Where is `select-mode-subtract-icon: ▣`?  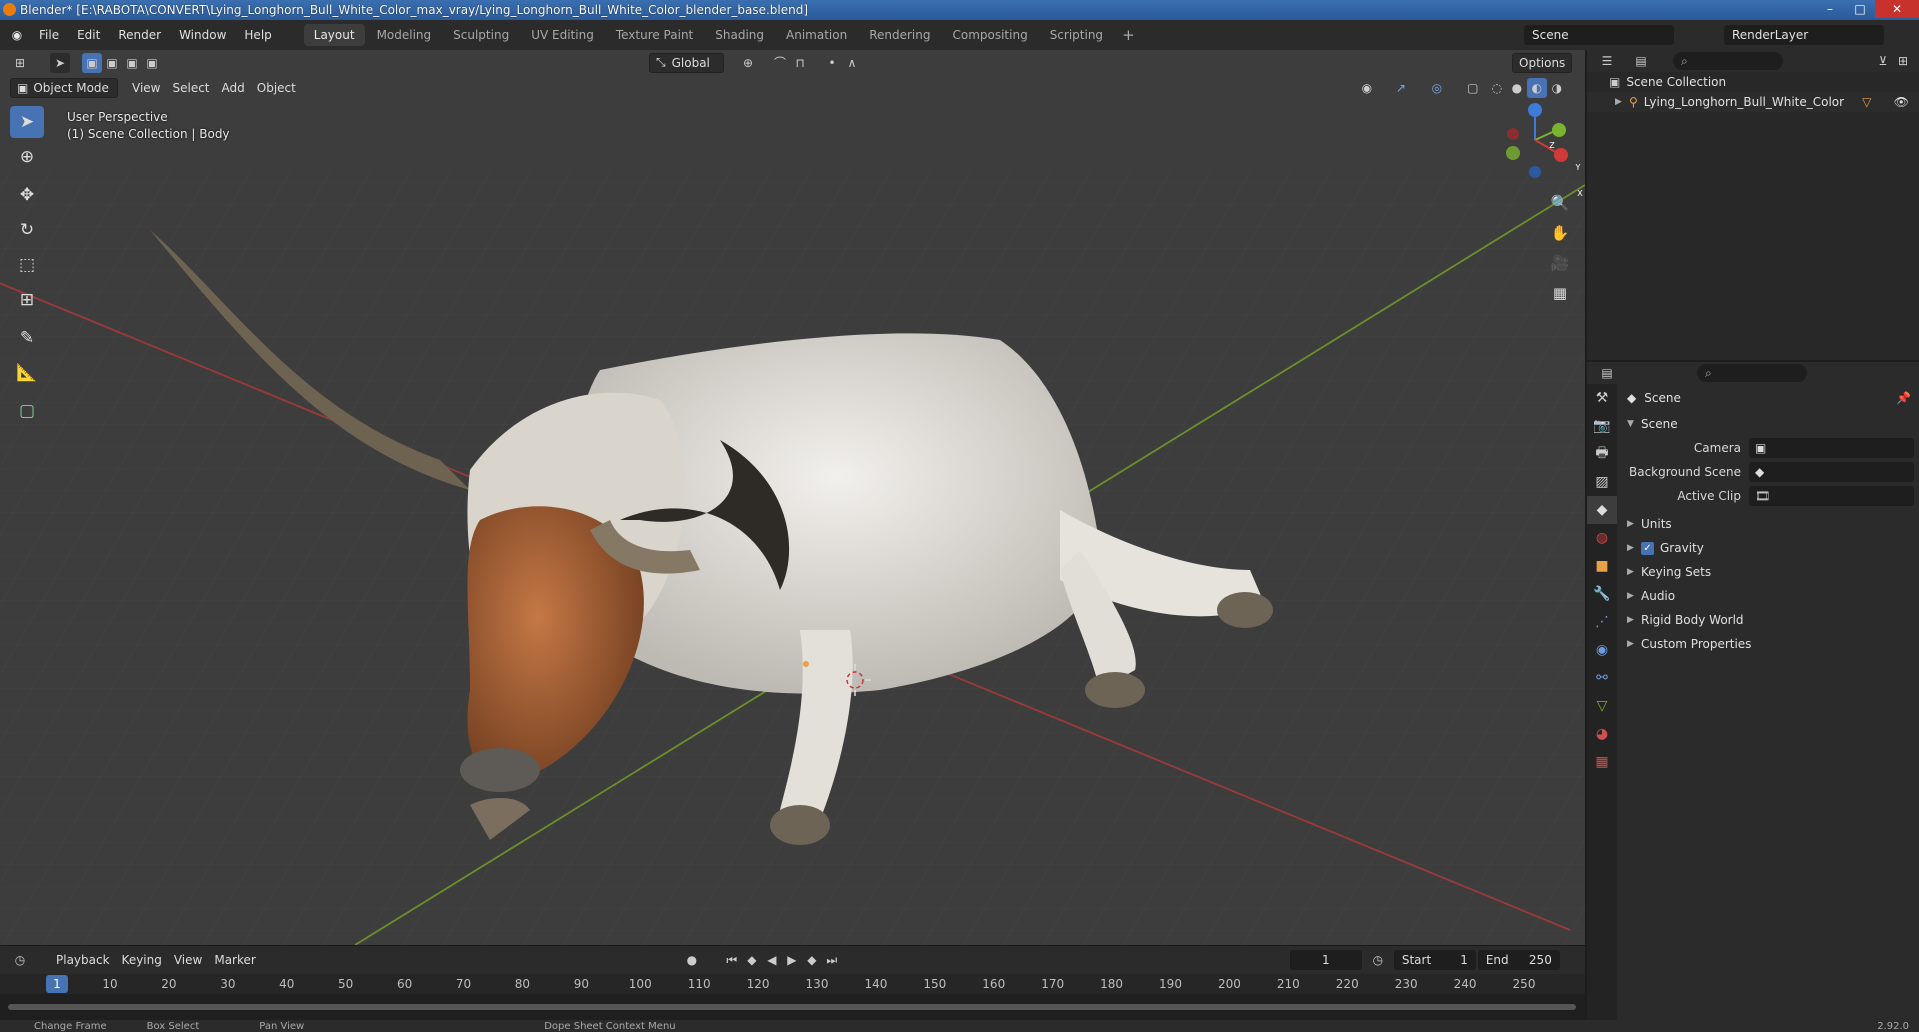
select-mode-subtract-icon: ▣ is located at coordinates (132, 63).